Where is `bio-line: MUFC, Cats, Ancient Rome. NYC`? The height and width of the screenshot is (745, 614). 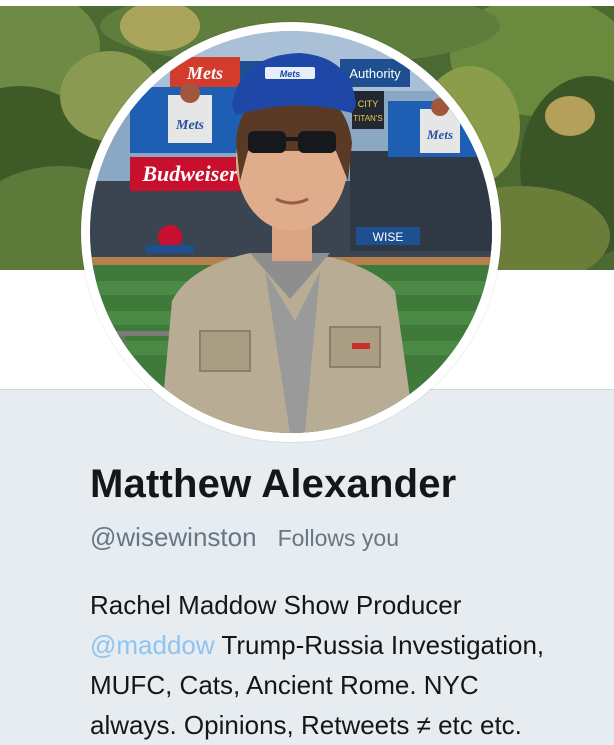 bio-line: MUFC, Cats, Ancient Rome. NYC is located at coordinates (284, 685).